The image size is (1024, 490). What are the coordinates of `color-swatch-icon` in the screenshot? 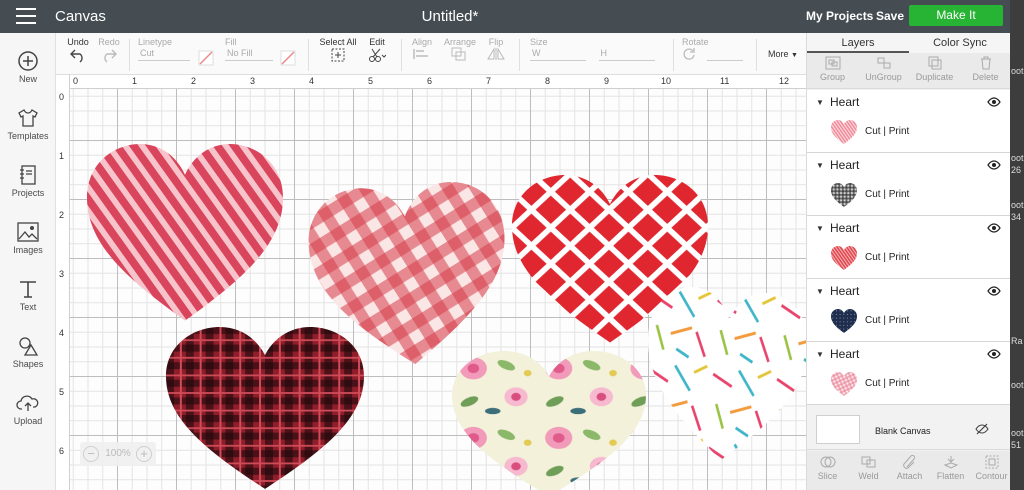 It's located at (288, 58).